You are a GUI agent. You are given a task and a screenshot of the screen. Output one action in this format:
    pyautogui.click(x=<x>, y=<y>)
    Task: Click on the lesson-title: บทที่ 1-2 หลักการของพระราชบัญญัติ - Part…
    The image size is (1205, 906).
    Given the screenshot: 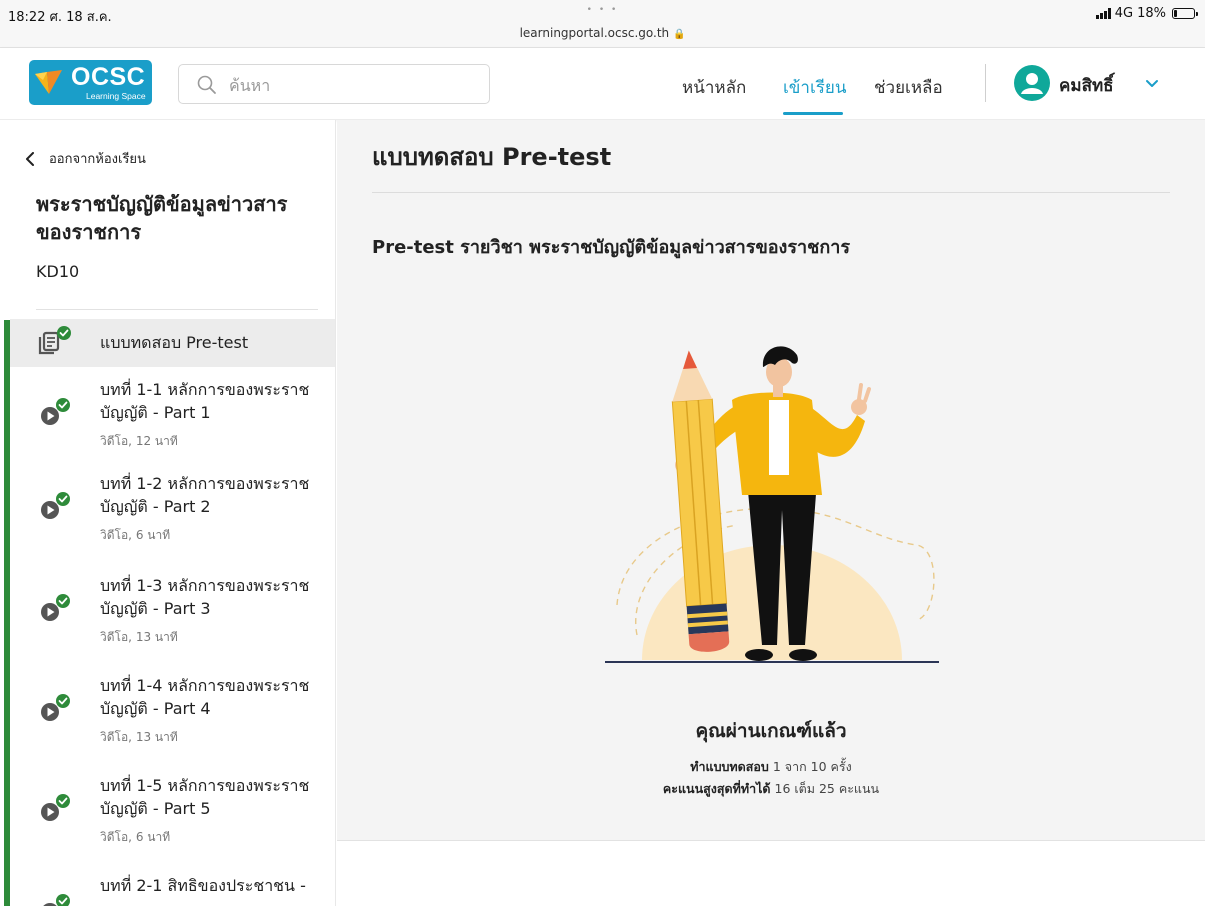 What is the action you would take?
    pyautogui.click(x=205, y=495)
    